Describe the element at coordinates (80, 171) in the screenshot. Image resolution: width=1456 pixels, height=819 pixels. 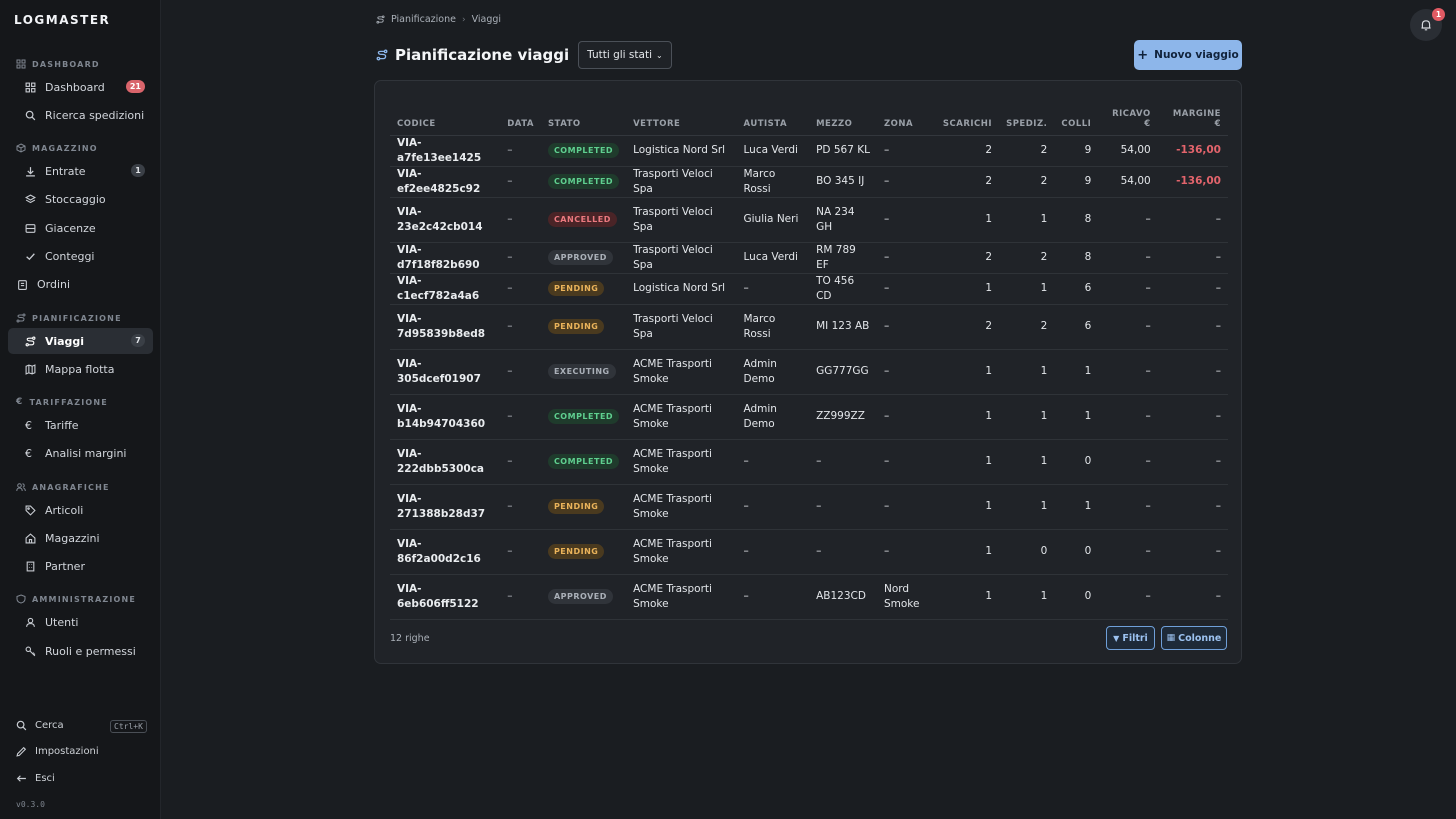
I see `sidebar-item-entrate: Entrate 1` at that location.